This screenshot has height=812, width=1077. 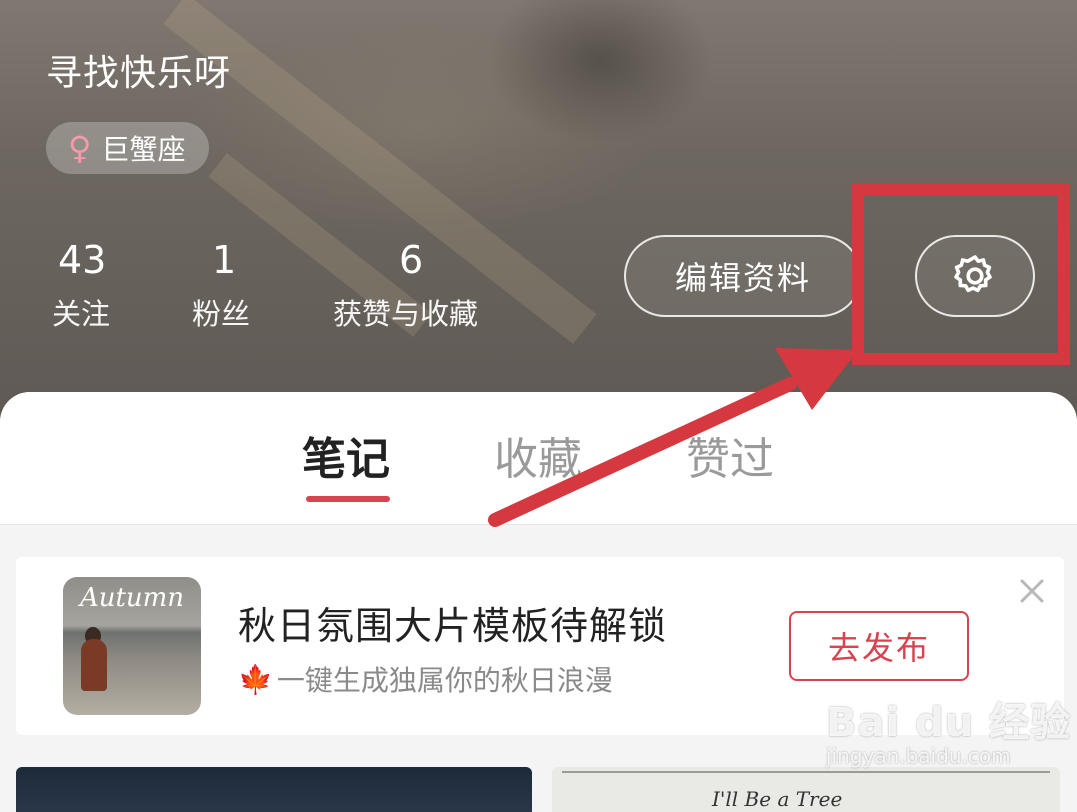 What do you see at coordinates (82, 260) in the screenshot?
I see `stat-value: 43` at bounding box center [82, 260].